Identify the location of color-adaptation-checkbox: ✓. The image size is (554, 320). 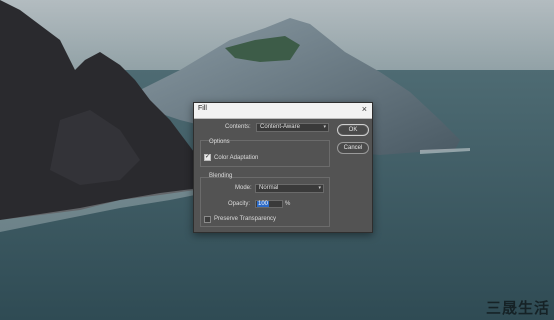
(207, 157).